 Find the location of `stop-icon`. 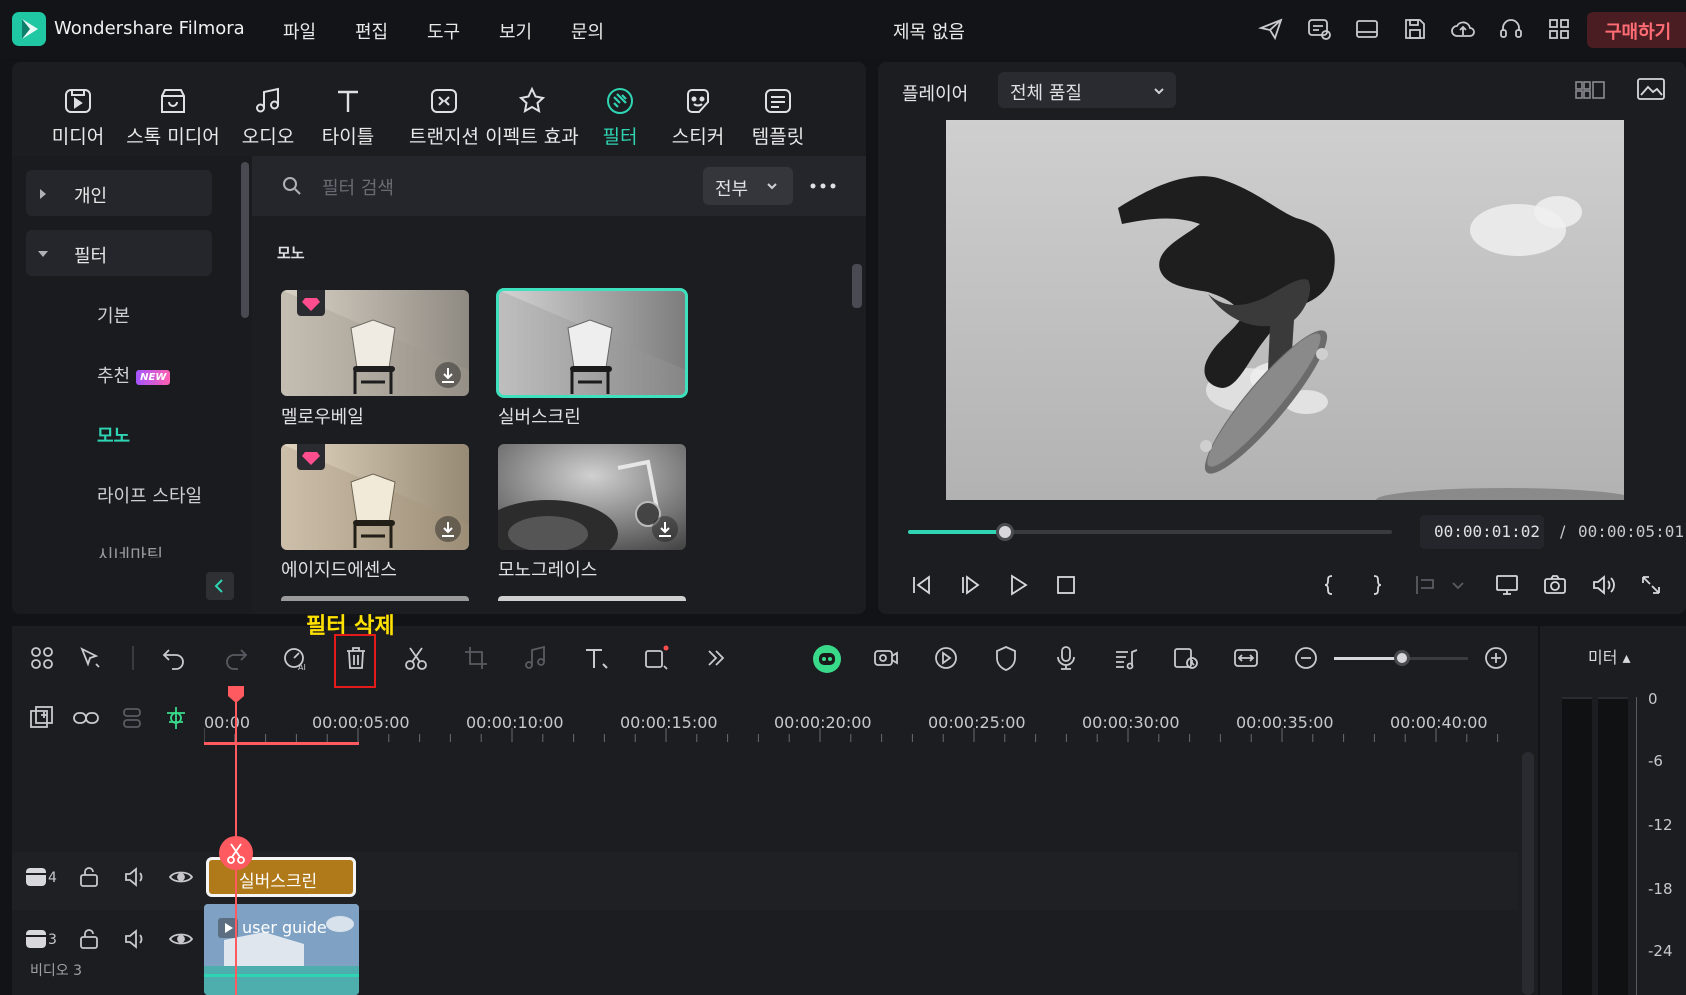

stop-icon is located at coordinates (1066, 585).